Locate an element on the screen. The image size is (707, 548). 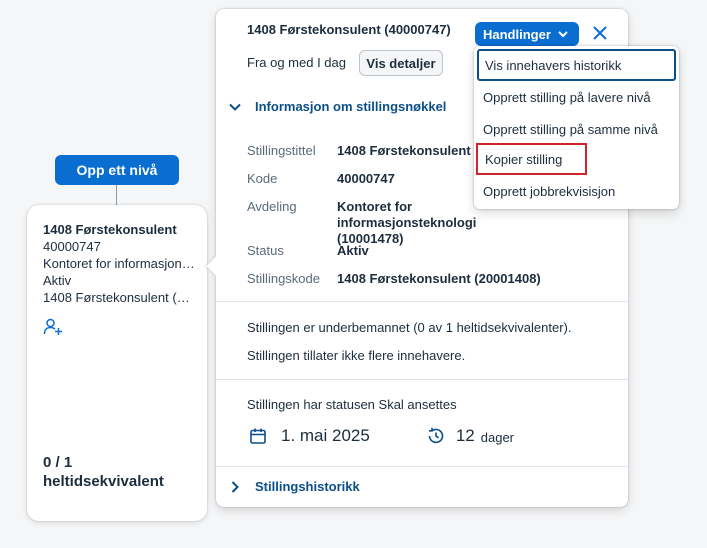
days-unit: dager is located at coordinates (497, 437).